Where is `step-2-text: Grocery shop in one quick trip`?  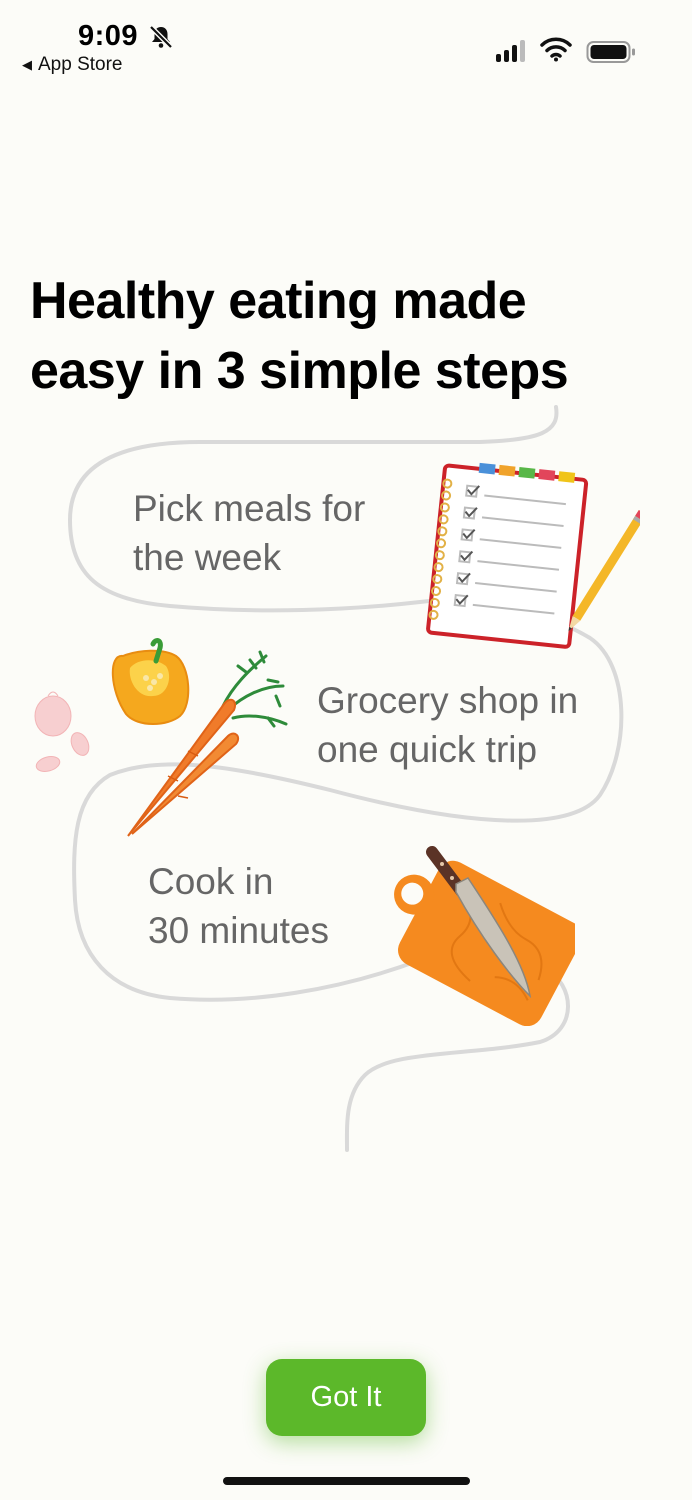
step-2-text: Grocery shop in one quick trip is located at coordinates (447, 725).